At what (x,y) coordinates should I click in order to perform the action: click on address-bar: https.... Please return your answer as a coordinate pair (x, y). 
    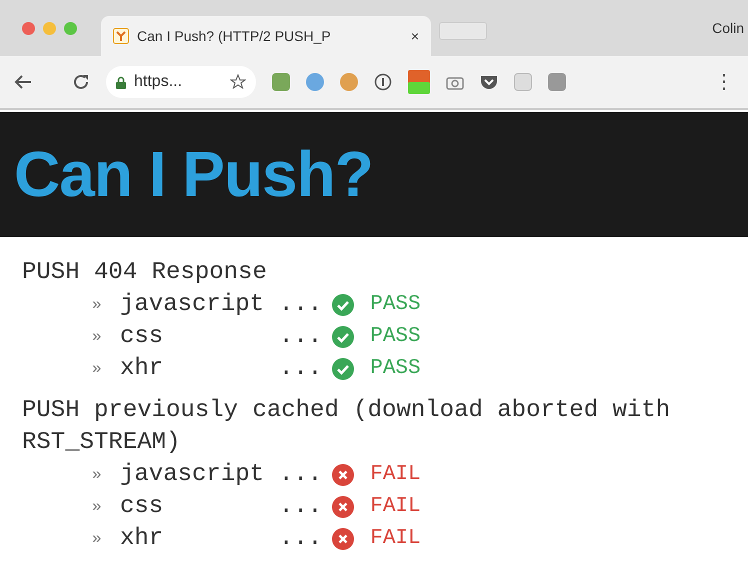
    Looking at the image, I should click on (181, 82).